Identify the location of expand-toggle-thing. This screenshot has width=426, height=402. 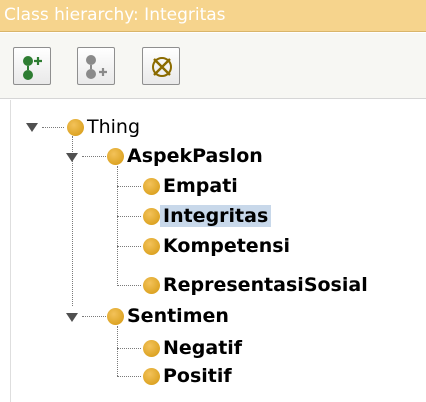
(32, 127).